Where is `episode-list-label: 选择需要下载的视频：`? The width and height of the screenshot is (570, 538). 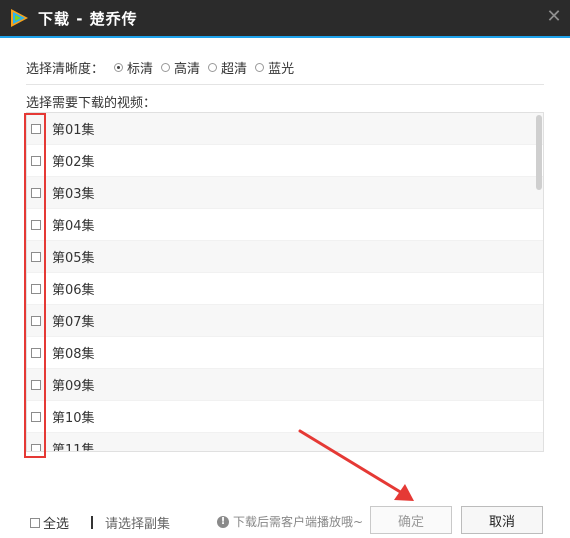
episode-list-label: 选择需要下载的视频： is located at coordinates (91, 103).